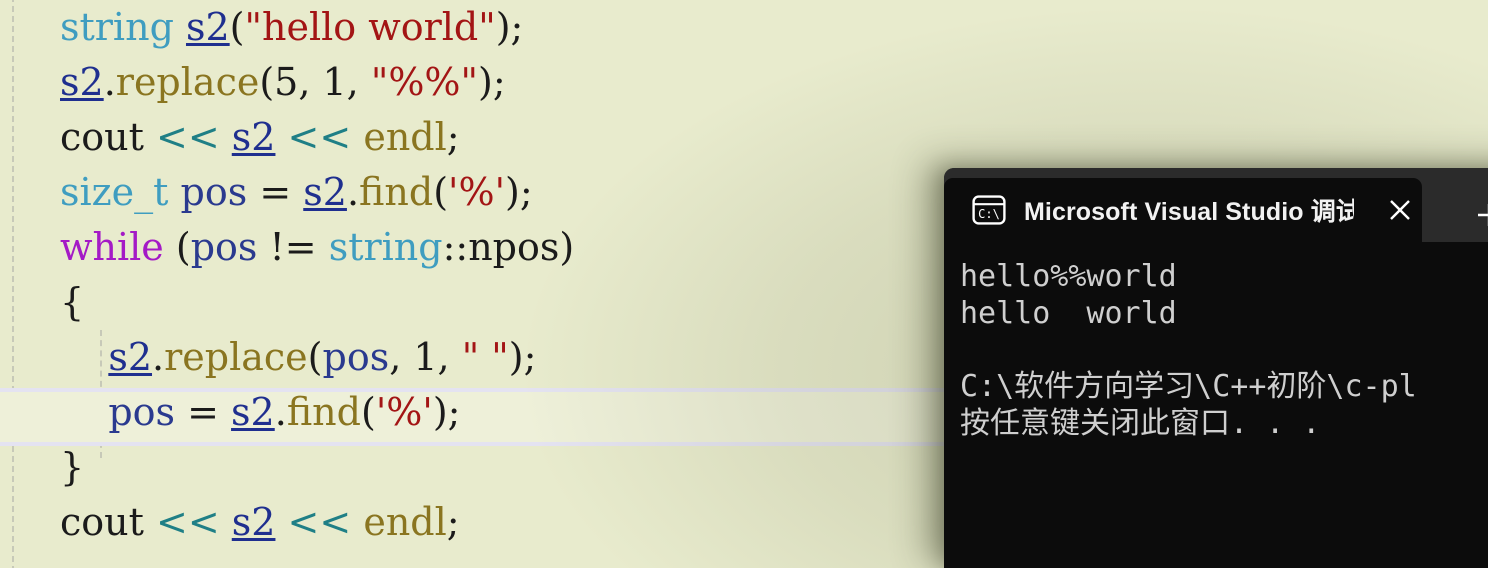 Image resolution: width=1488 pixels, height=568 pixels. What do you see at coordinates (72, 302) in the screenshot?
I see `code-token: {` at bounding box center [72, 302].